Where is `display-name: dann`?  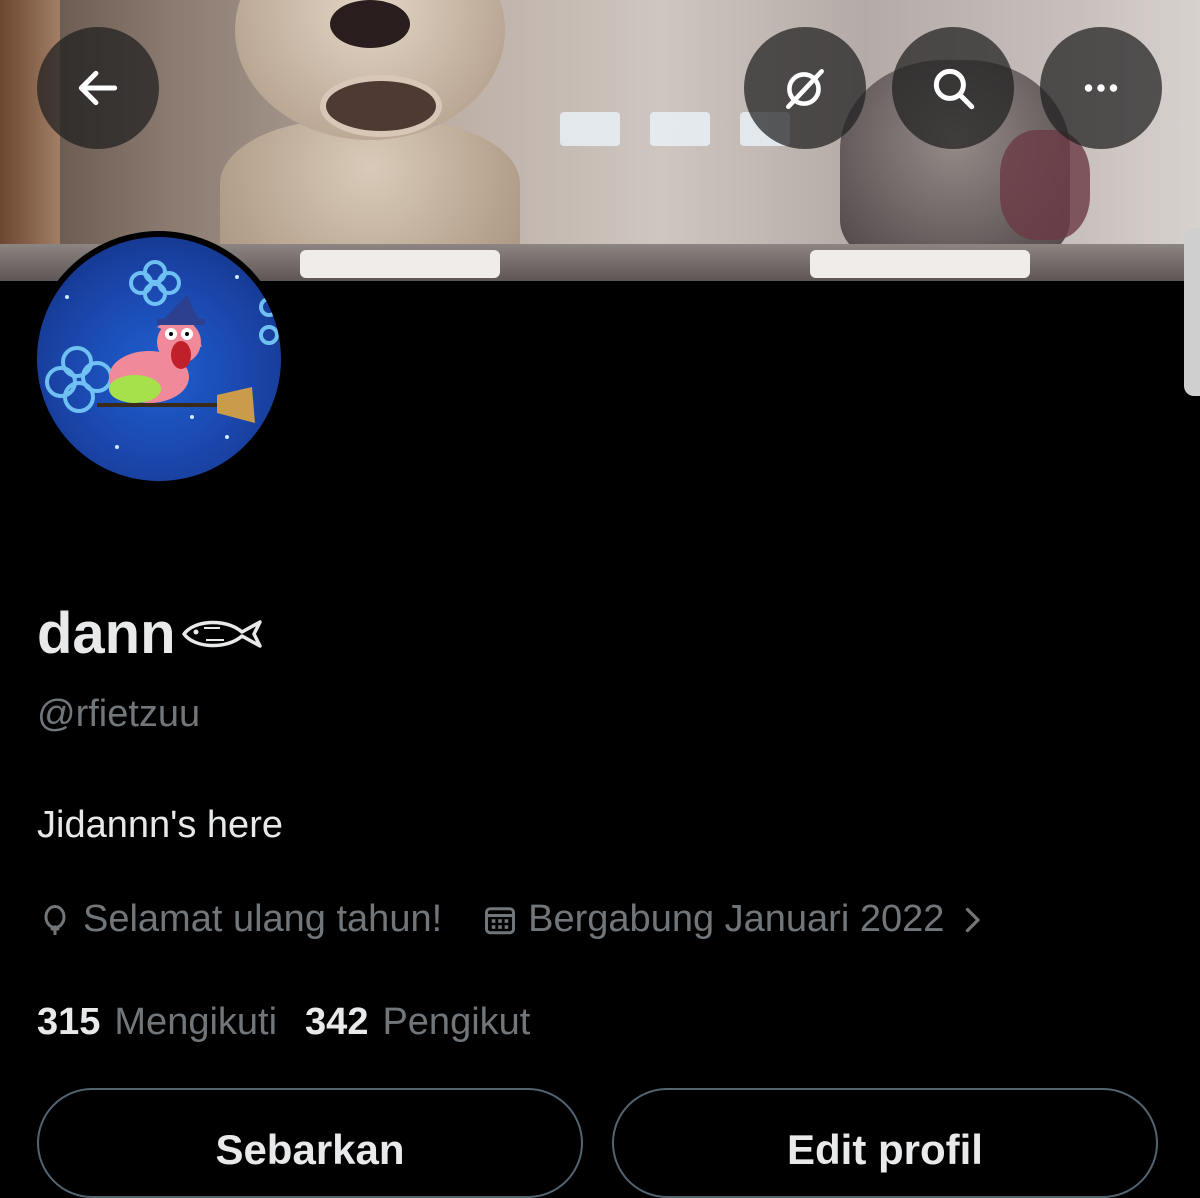 display-name: dann is located at coordinates (151, 633).